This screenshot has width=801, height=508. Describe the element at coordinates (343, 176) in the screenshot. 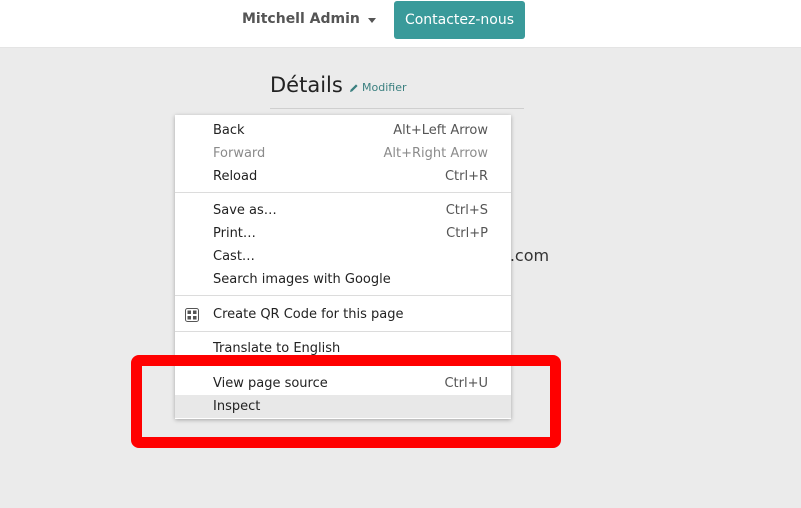

I see `menu-item-reload: Reload Ctrl+R` at that location.